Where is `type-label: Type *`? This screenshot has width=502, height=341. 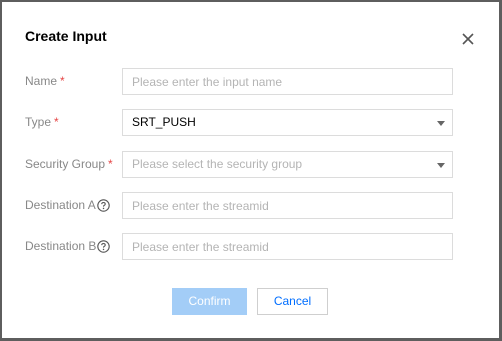
type-label: Type * is located at coordinates (42, 122).